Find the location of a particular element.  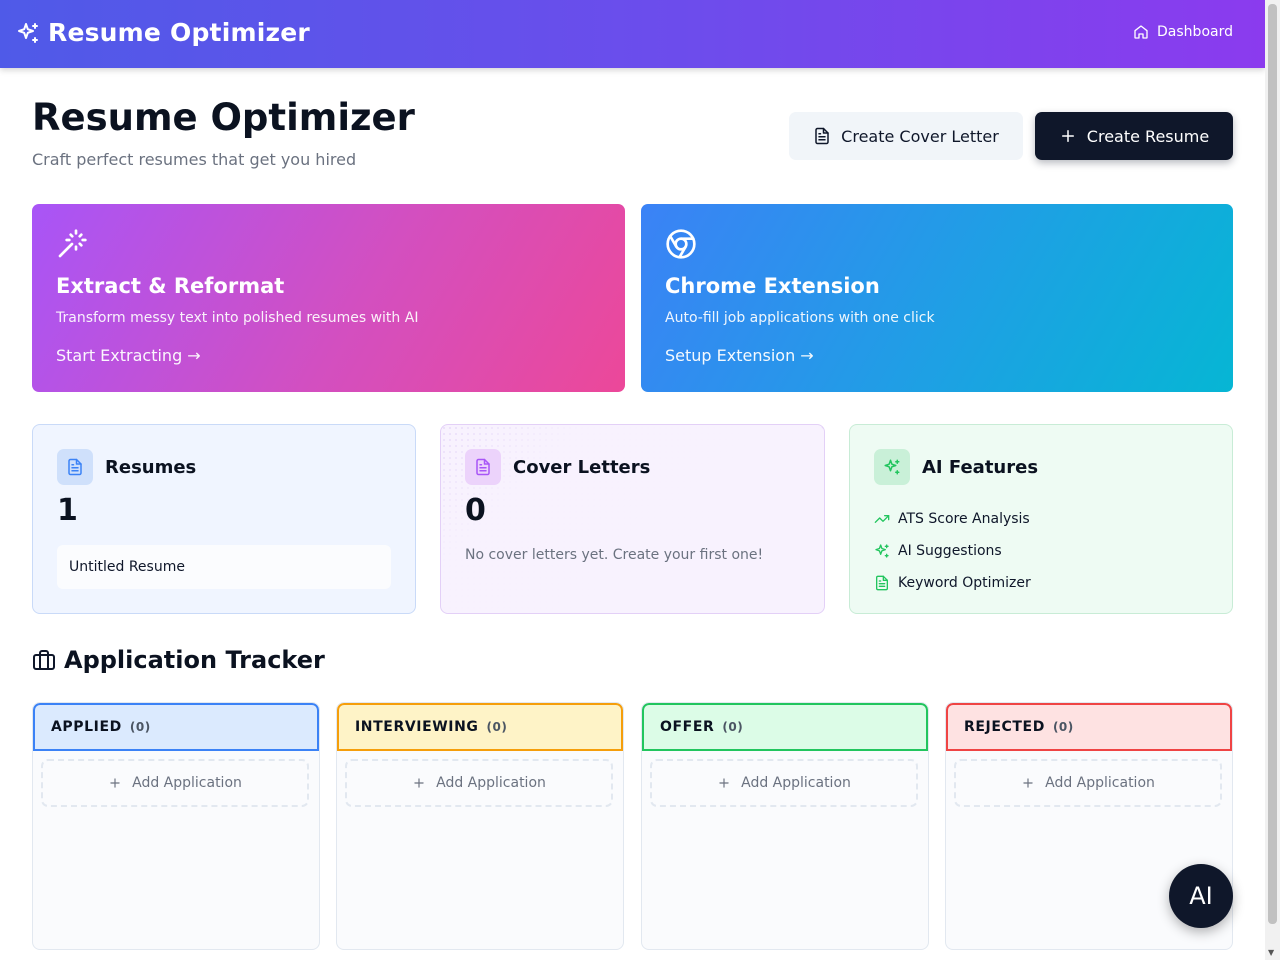

resumes-card: Resumes 1 Untitled Resume is located at coordinates (224, 519).